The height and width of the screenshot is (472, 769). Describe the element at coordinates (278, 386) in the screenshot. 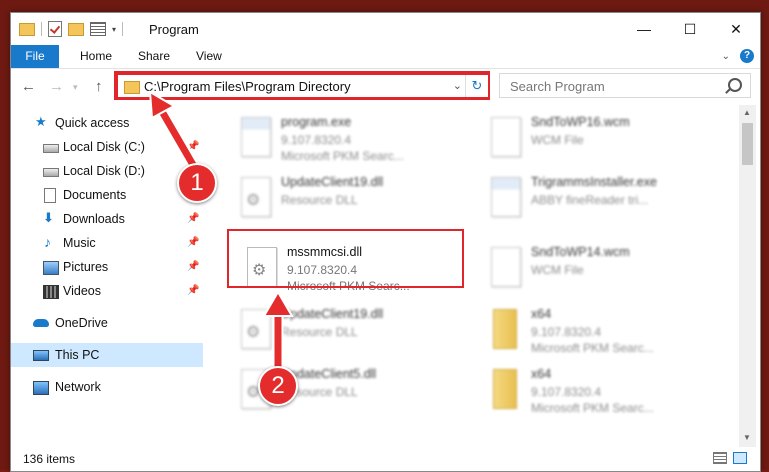

I see `step-2-callout: 2` at that location.